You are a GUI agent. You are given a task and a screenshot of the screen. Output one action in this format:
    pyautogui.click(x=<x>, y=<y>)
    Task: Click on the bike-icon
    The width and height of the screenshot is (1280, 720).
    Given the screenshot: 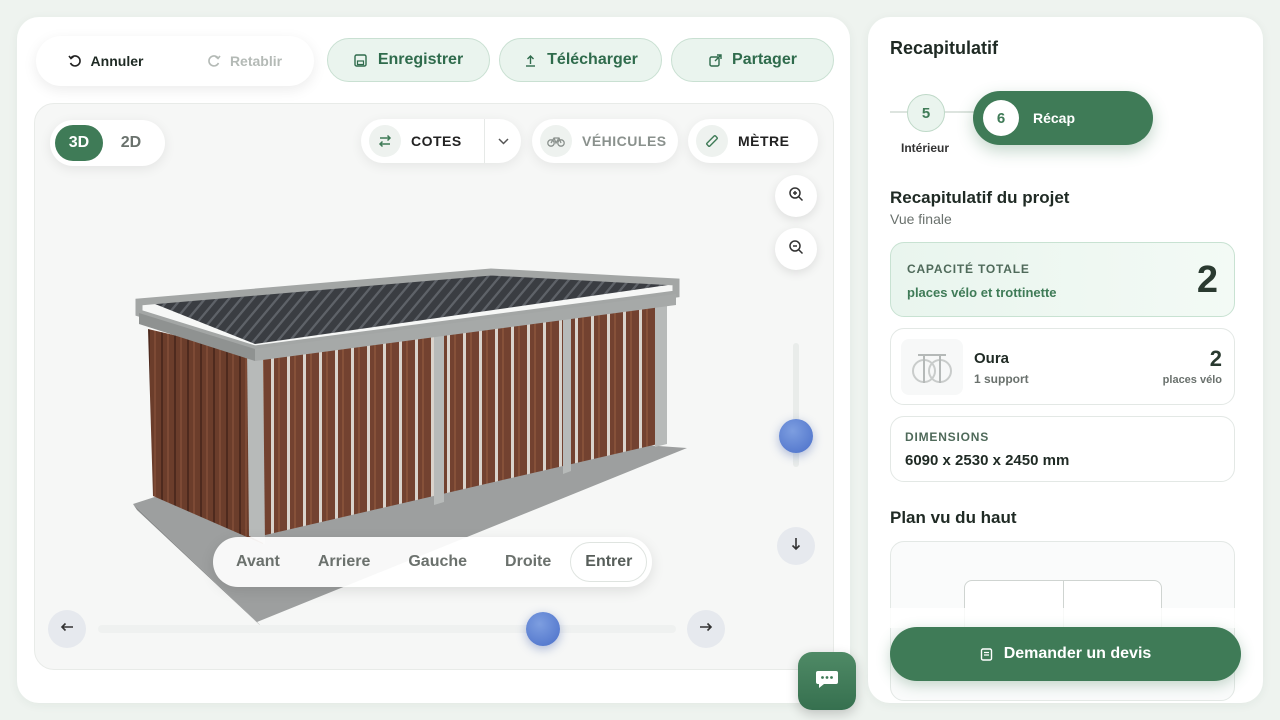 What is the action you would take?
    pyautogui.click(x=556, y=141)
    